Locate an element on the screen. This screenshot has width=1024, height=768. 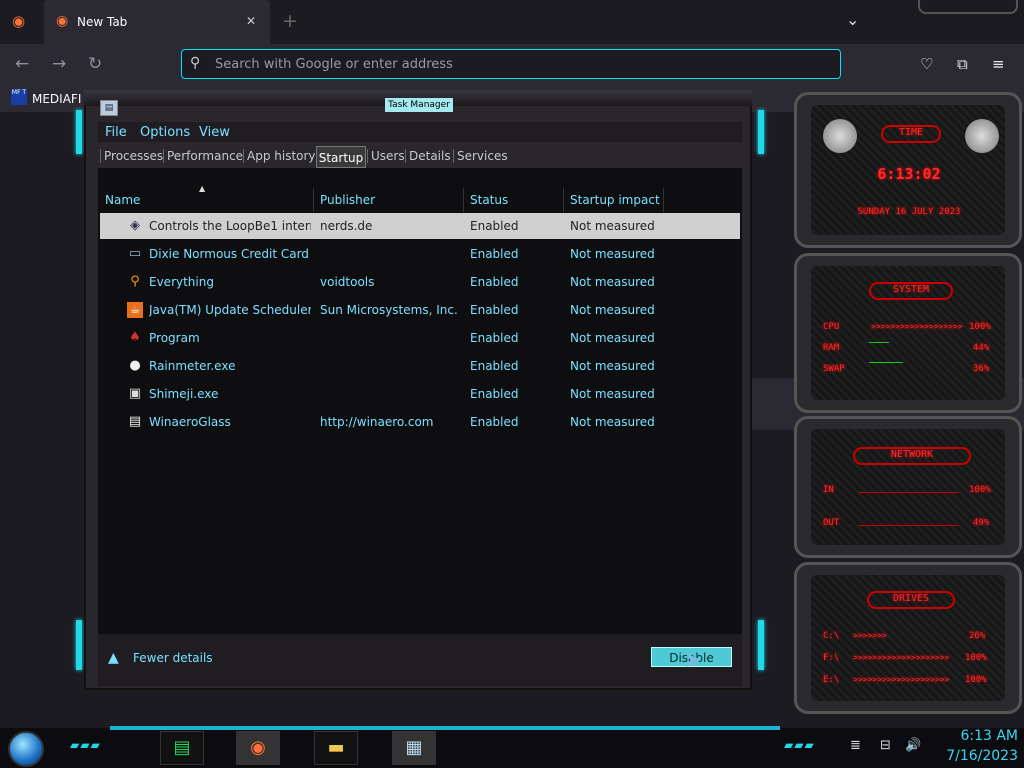
row-publisher: Sun Microsystems, Inc. is located at coordinates (389, 310).